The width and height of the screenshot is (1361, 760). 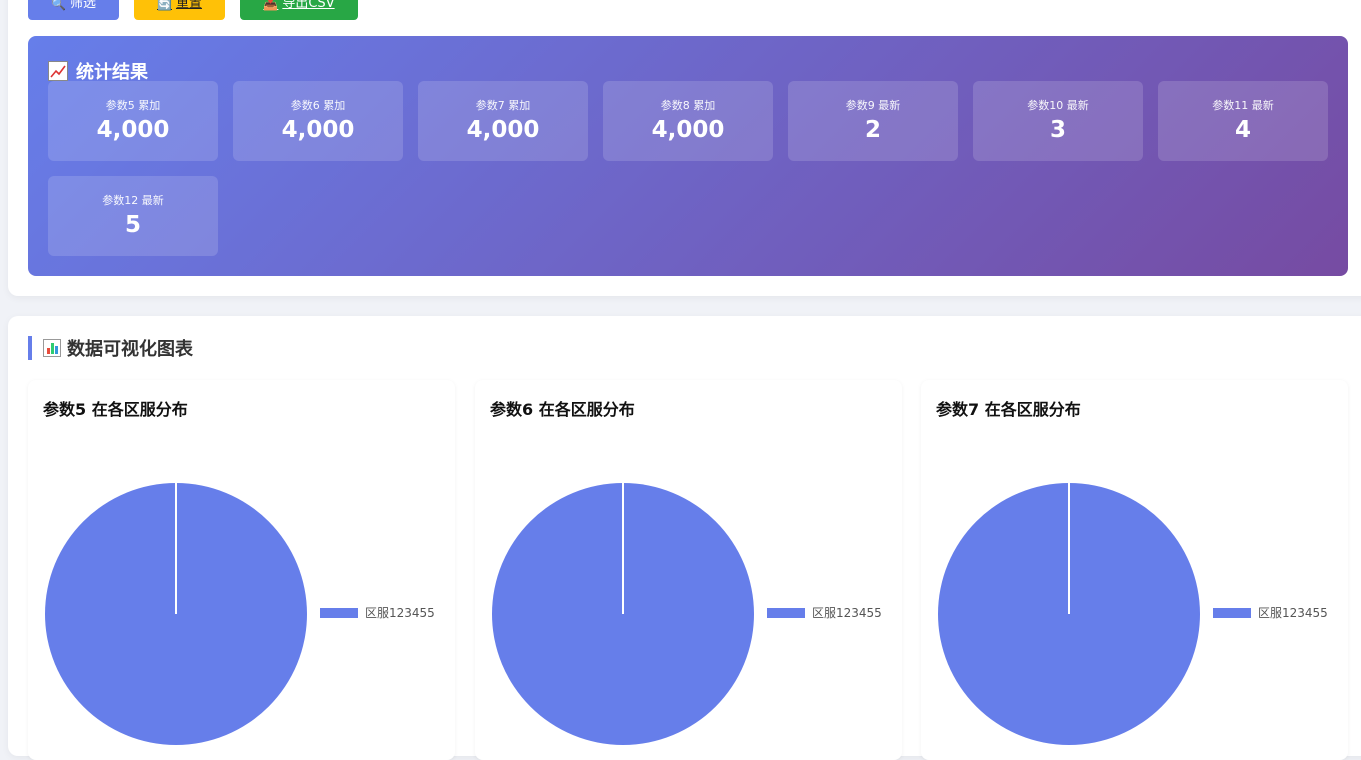 What do you see at coordinates (188, 5) in the screenshot?
I see `reset-button-label: 重置` at bounding box center [188, 5].